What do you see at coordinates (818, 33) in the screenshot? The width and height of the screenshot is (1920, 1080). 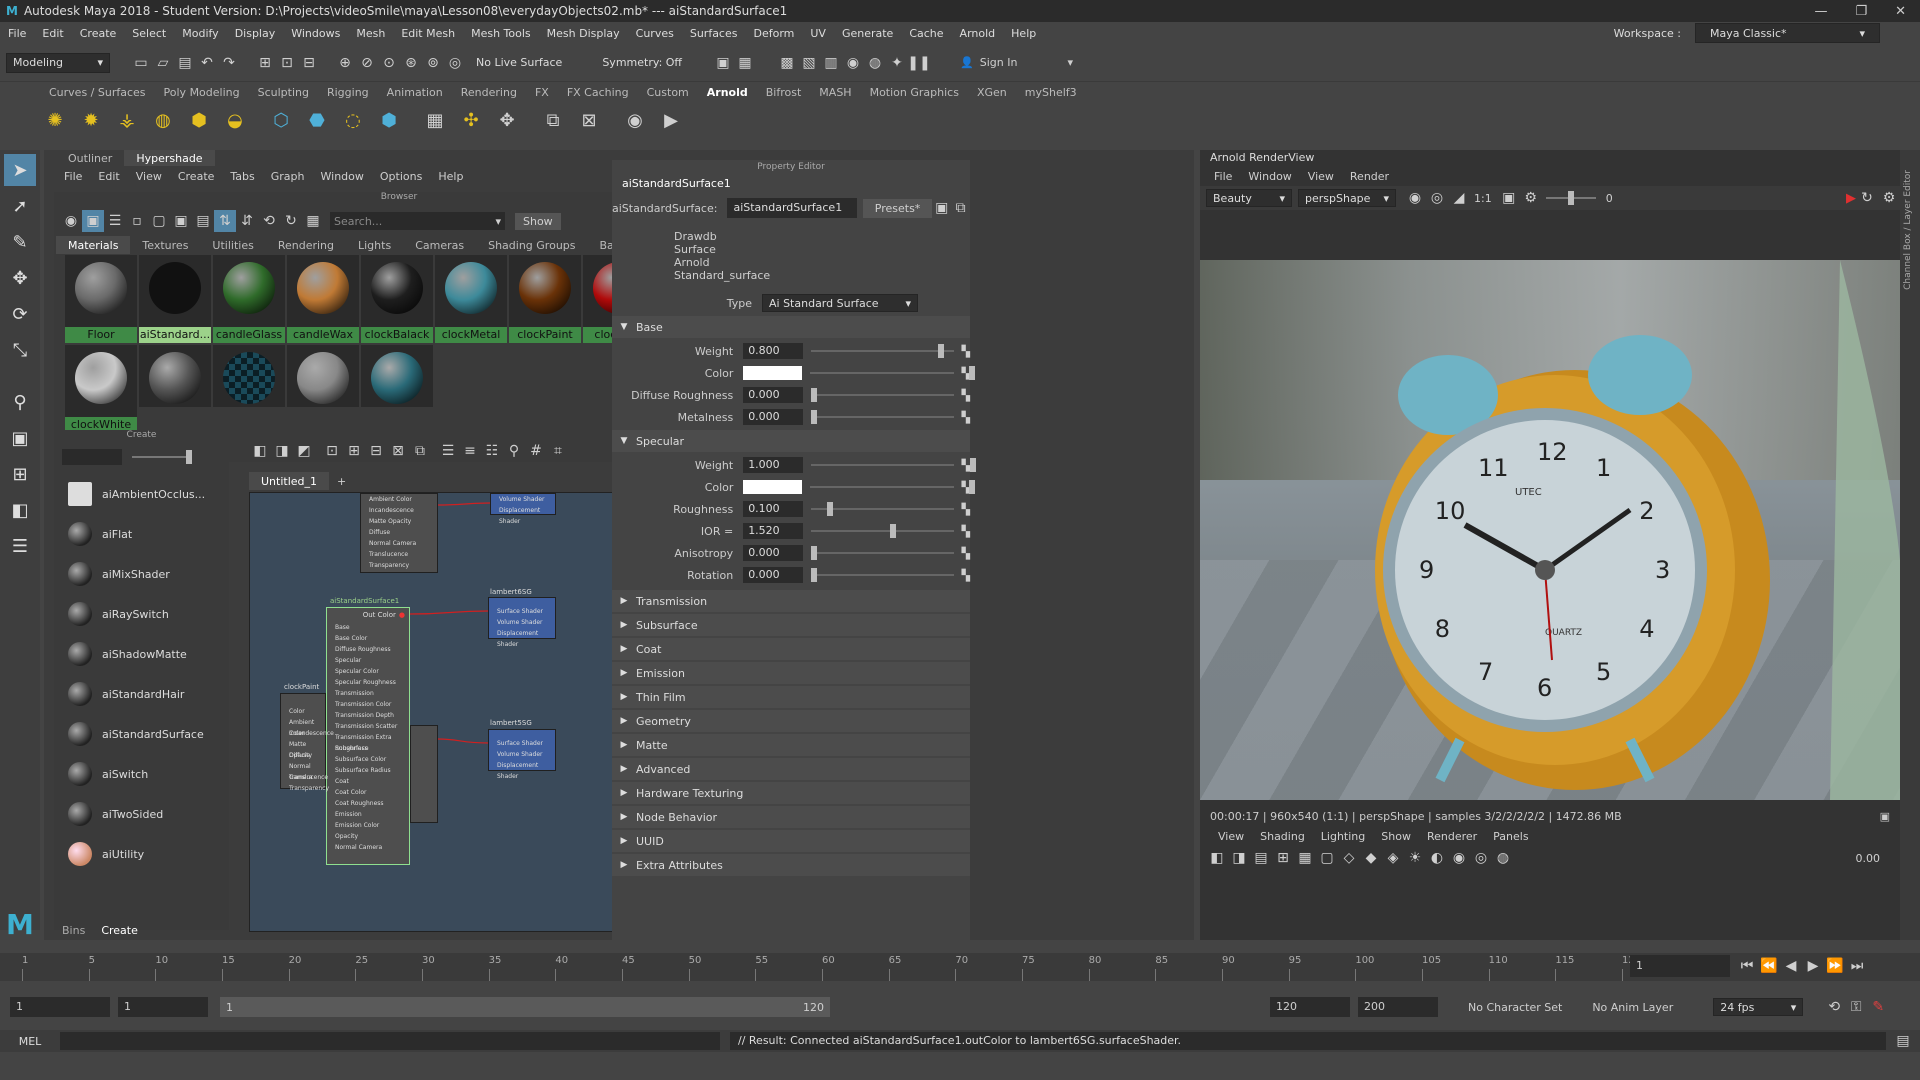 I see `menu-uv: UV` at bounding box center [818, 33].